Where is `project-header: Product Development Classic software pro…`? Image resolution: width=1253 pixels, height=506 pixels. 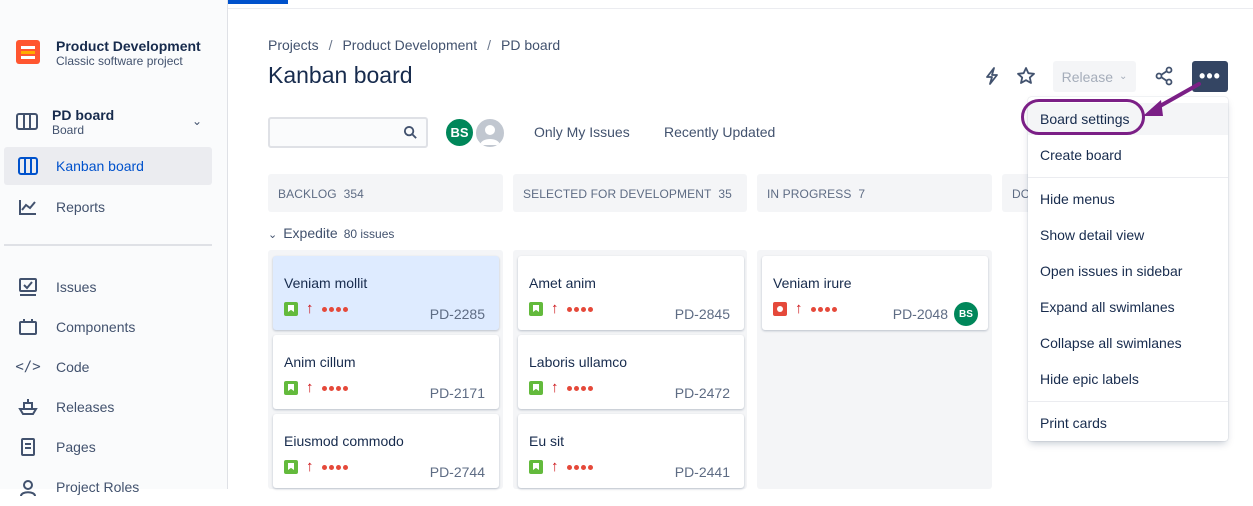
project-header: Product Development Classic software pro… is located at coordinates (108, 53).